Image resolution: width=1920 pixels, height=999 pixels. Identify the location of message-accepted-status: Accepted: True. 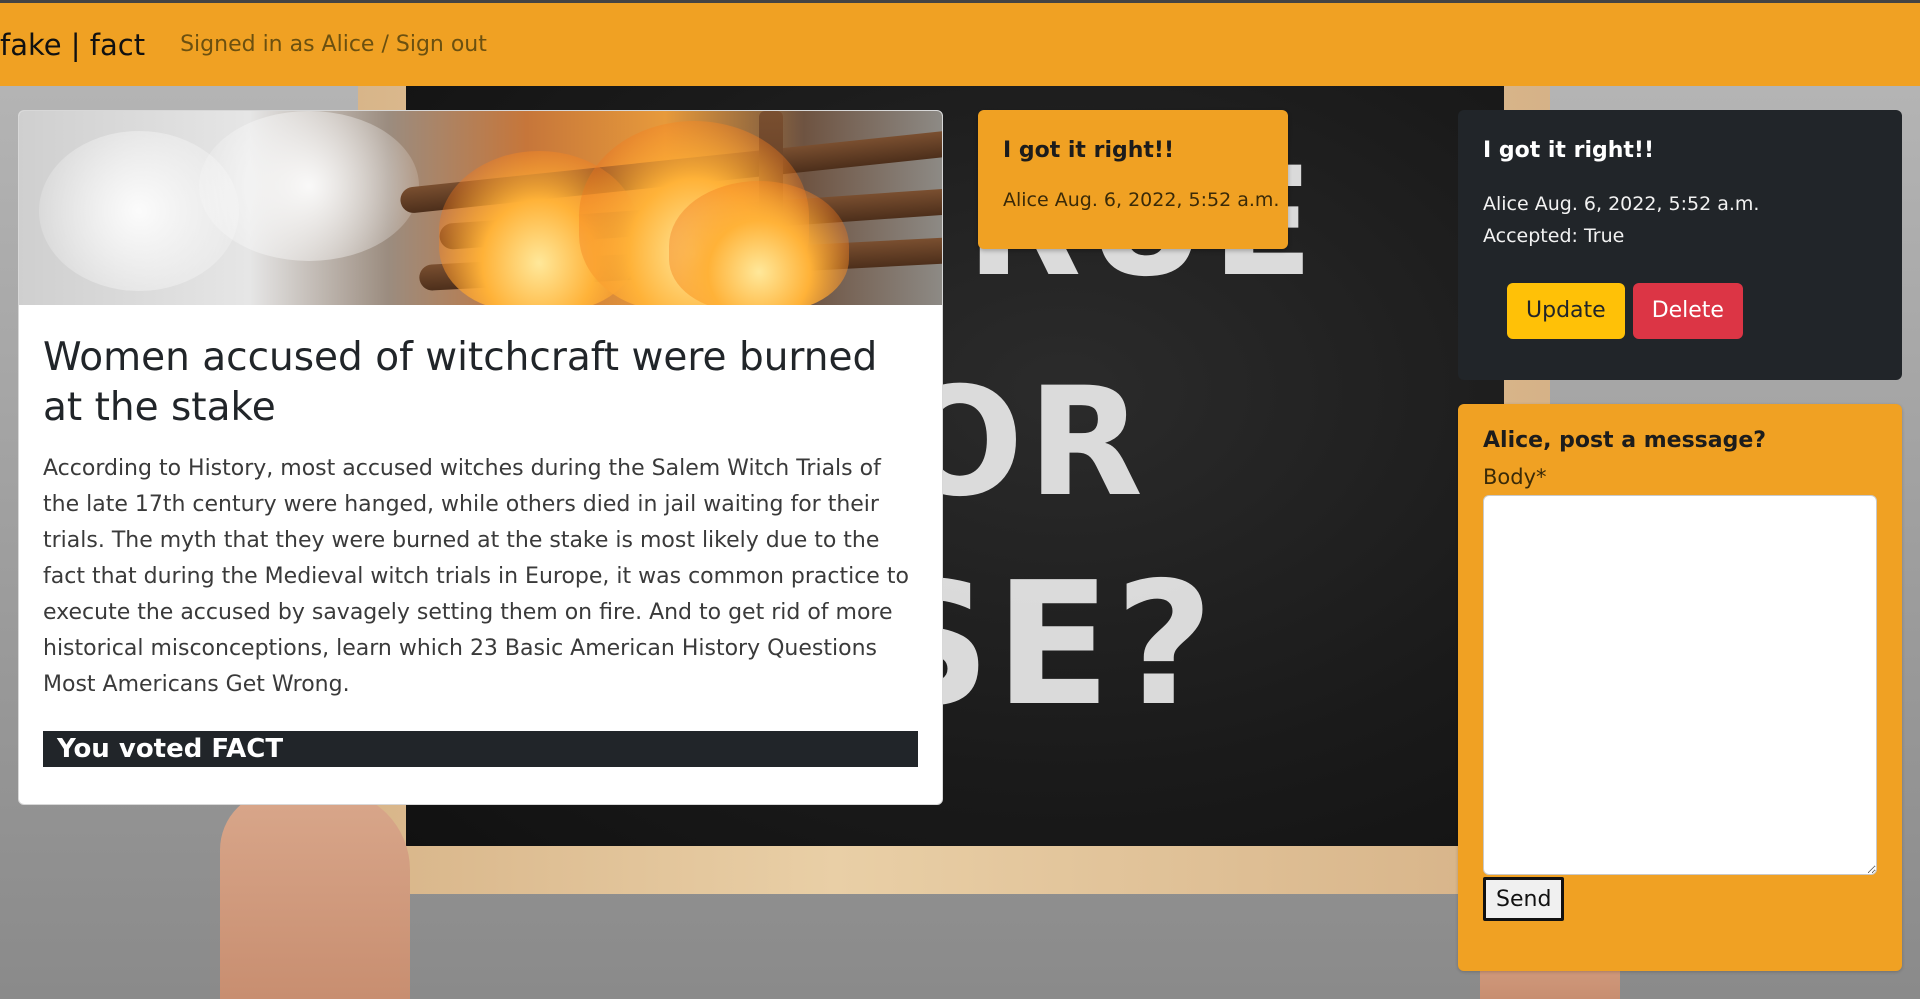
(1554, 236).